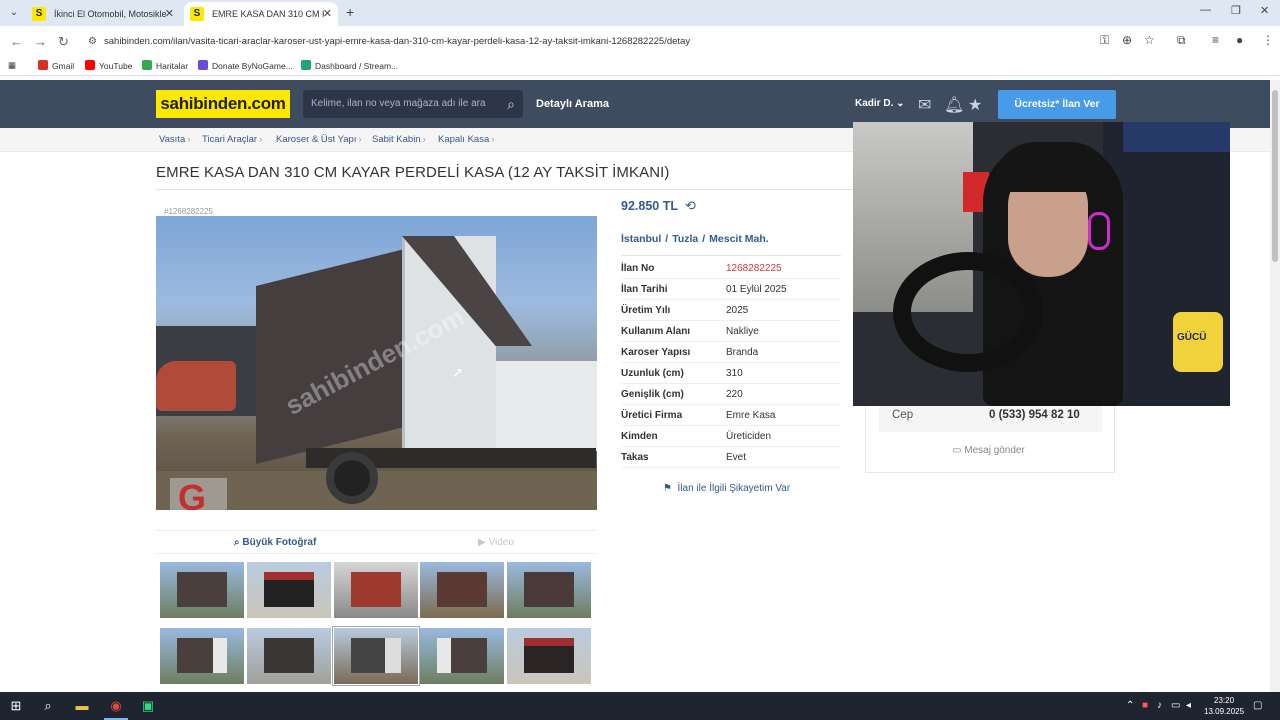 The image size is (1280, 720). What do you see at coordinates (954, 105) in the screenshot?
I see `bell-icon: 🔔︎` at bounding box center [954, 105].